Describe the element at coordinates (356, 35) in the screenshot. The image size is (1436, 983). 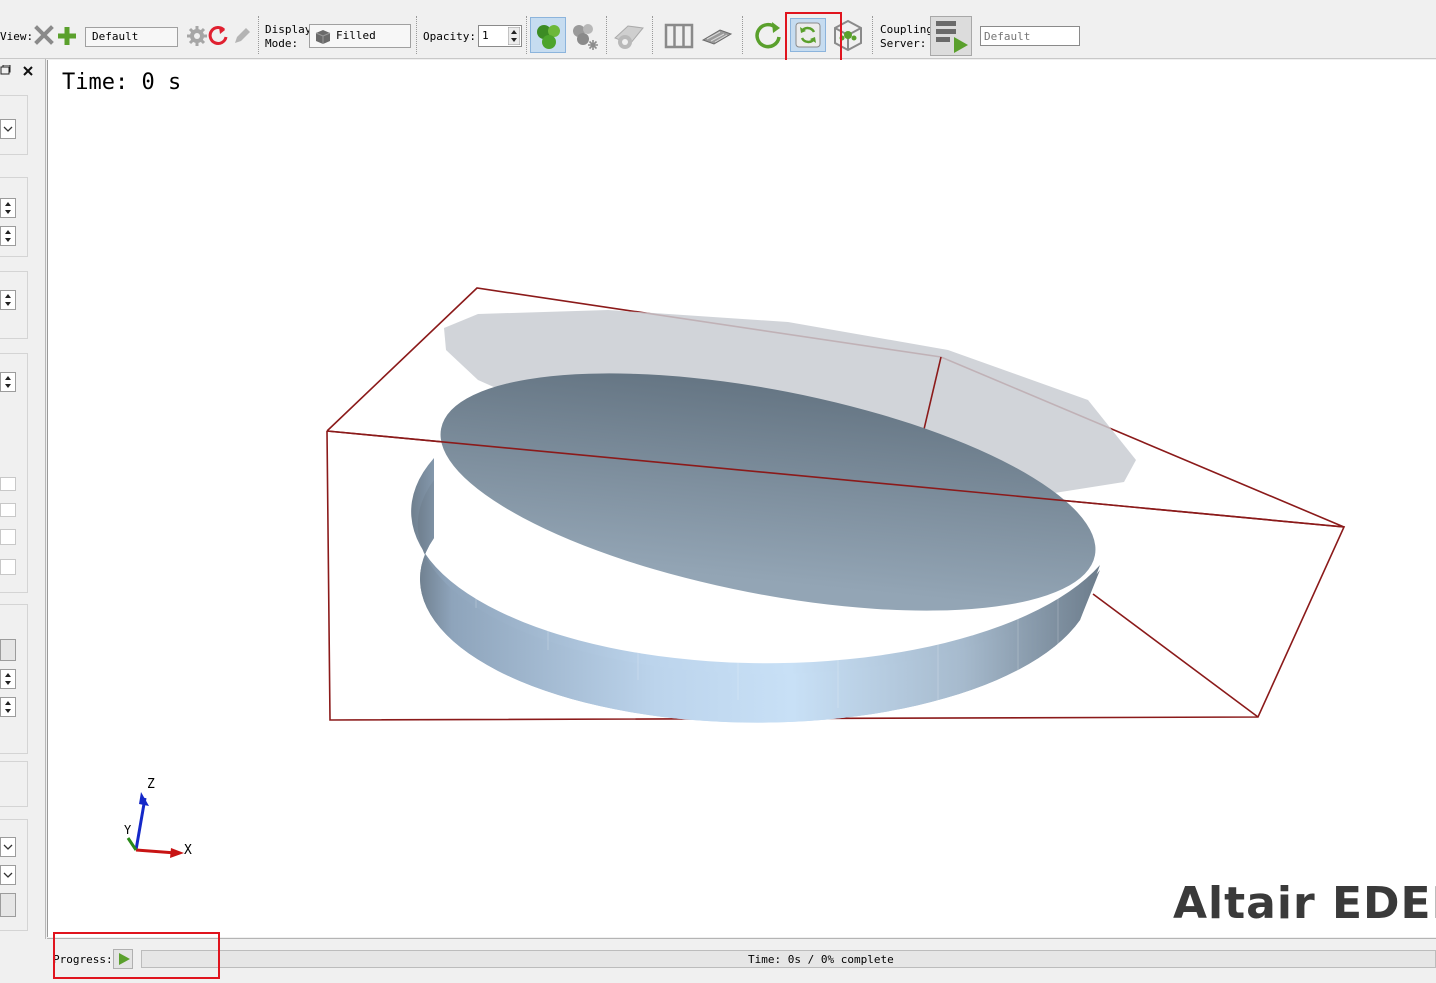
I see `display-mode-value: Filled` at that location.